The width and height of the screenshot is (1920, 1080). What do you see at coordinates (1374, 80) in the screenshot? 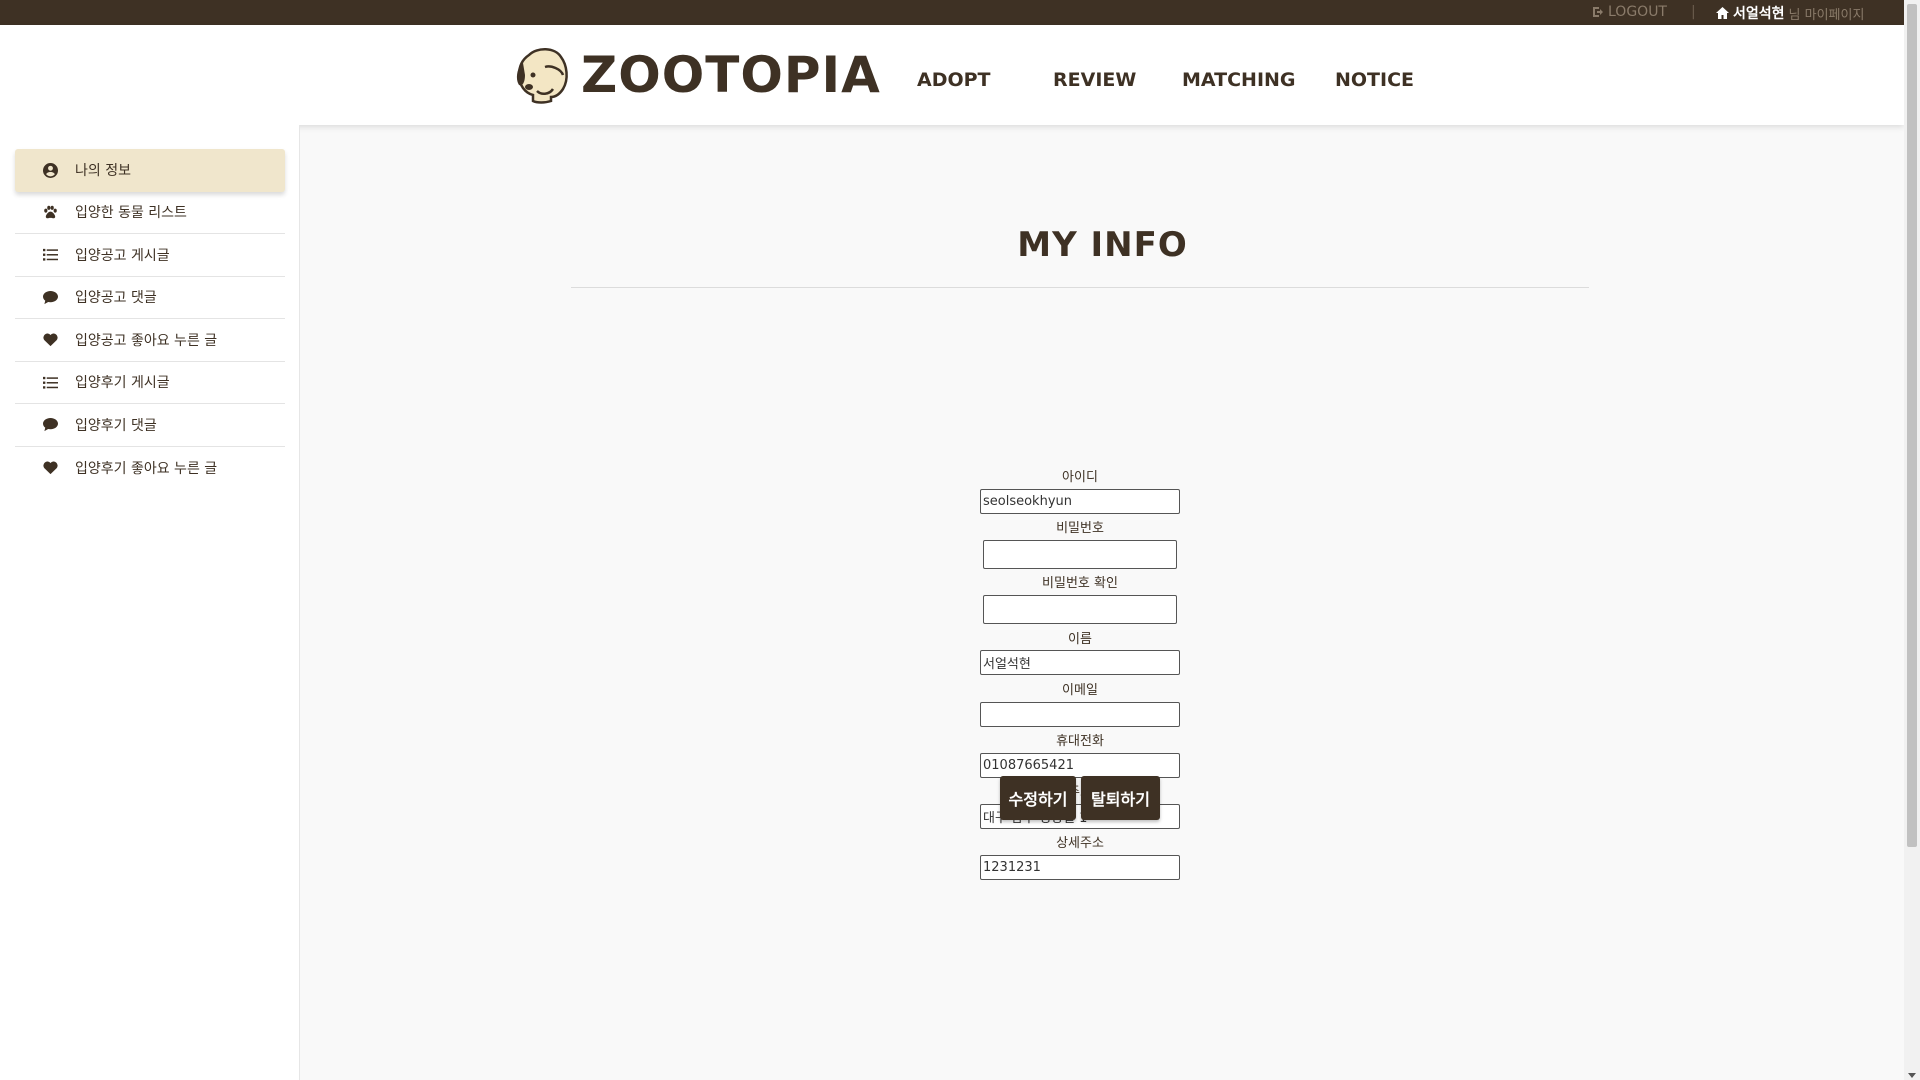
I see `nav-notice: NOTICE` at bounding box center [1374, 80].